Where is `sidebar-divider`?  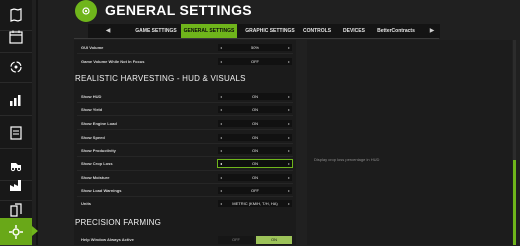
sidebar-divider is located at coordinates (37, 122).